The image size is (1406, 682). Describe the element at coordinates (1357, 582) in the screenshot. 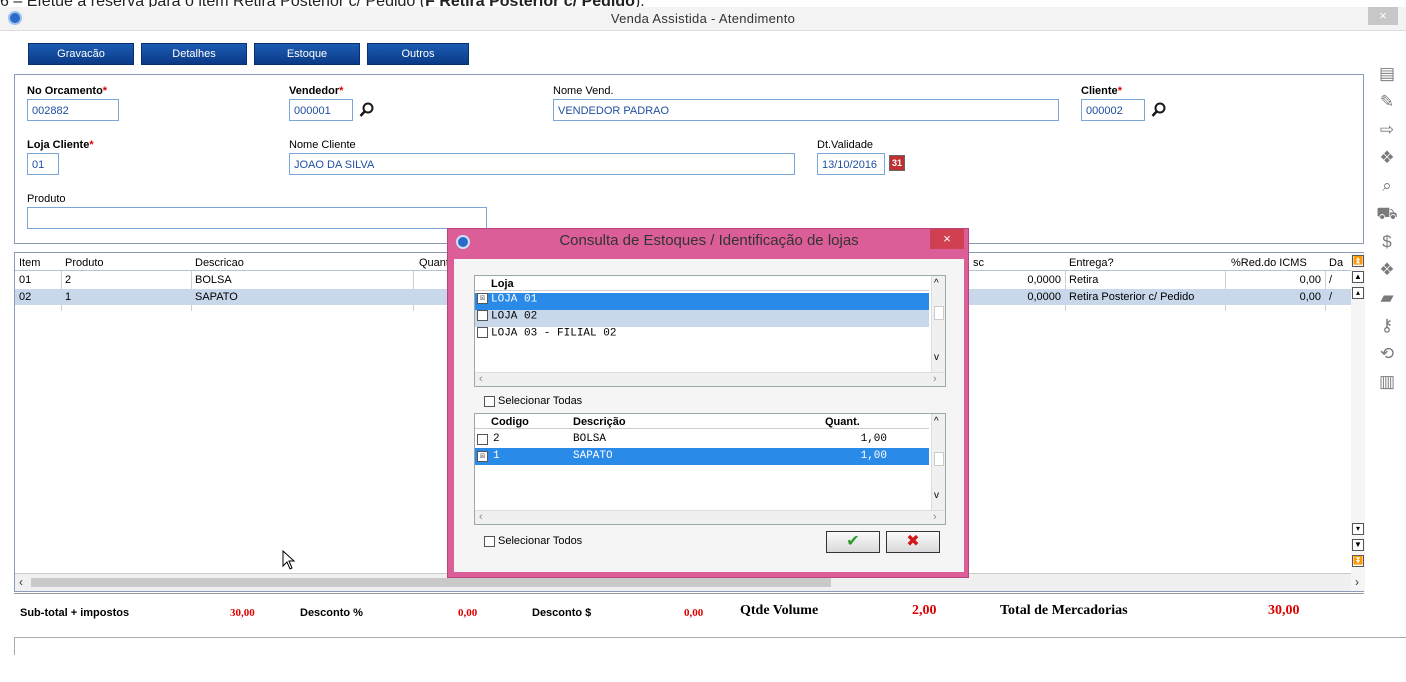

I see `scroll-right-icon: ›` at that location.